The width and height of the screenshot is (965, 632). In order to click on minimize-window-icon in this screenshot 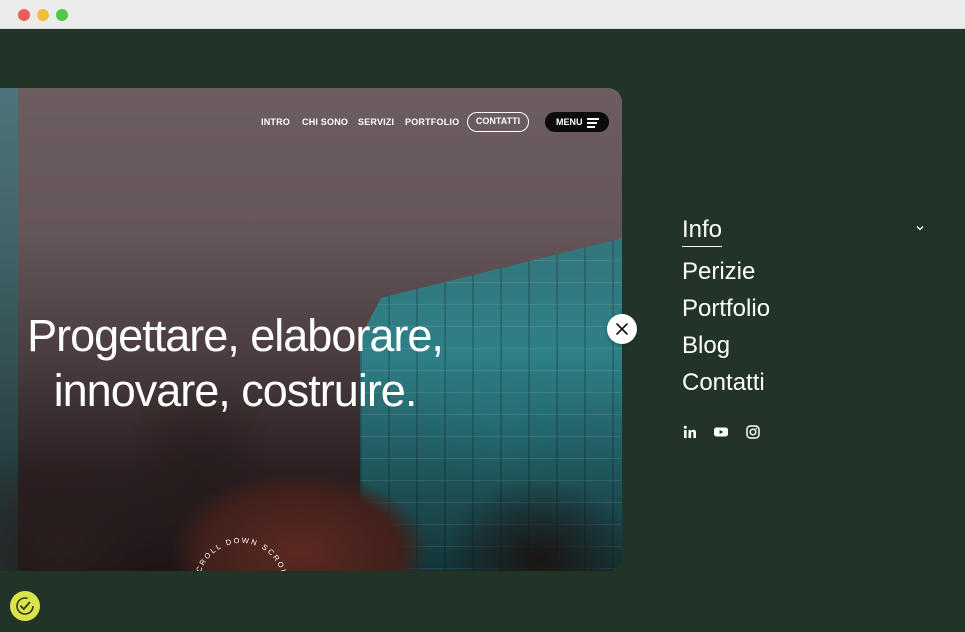, I will do `click(43, 15)`.